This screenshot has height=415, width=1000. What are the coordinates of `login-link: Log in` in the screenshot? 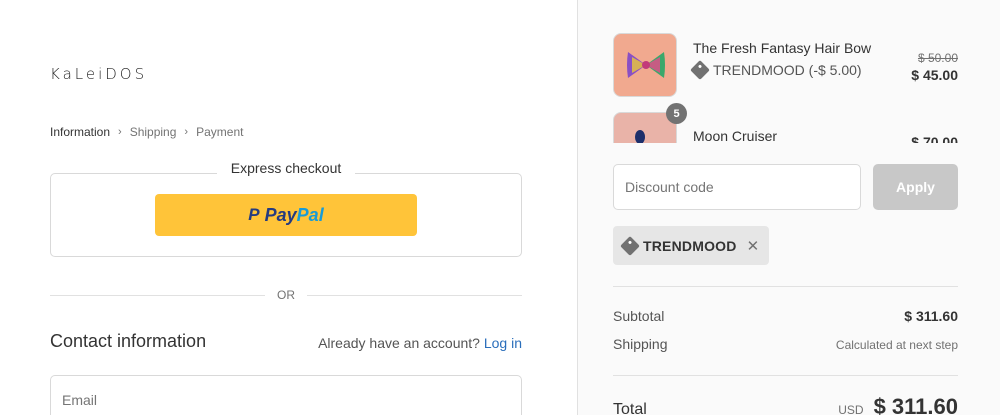 It's located at (503, 343).